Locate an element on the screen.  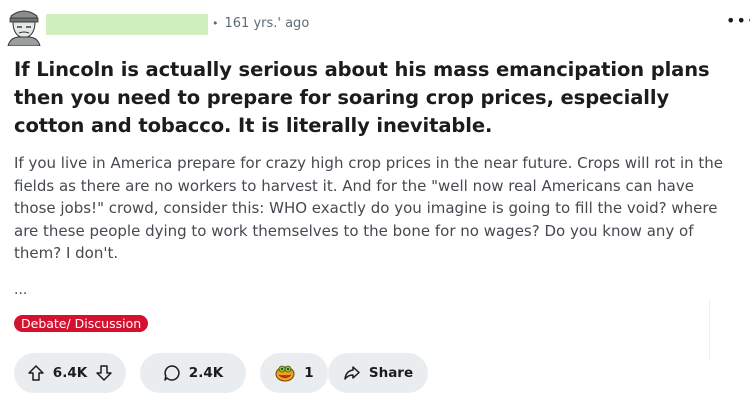
avatar is located at coordinates (24, 25).